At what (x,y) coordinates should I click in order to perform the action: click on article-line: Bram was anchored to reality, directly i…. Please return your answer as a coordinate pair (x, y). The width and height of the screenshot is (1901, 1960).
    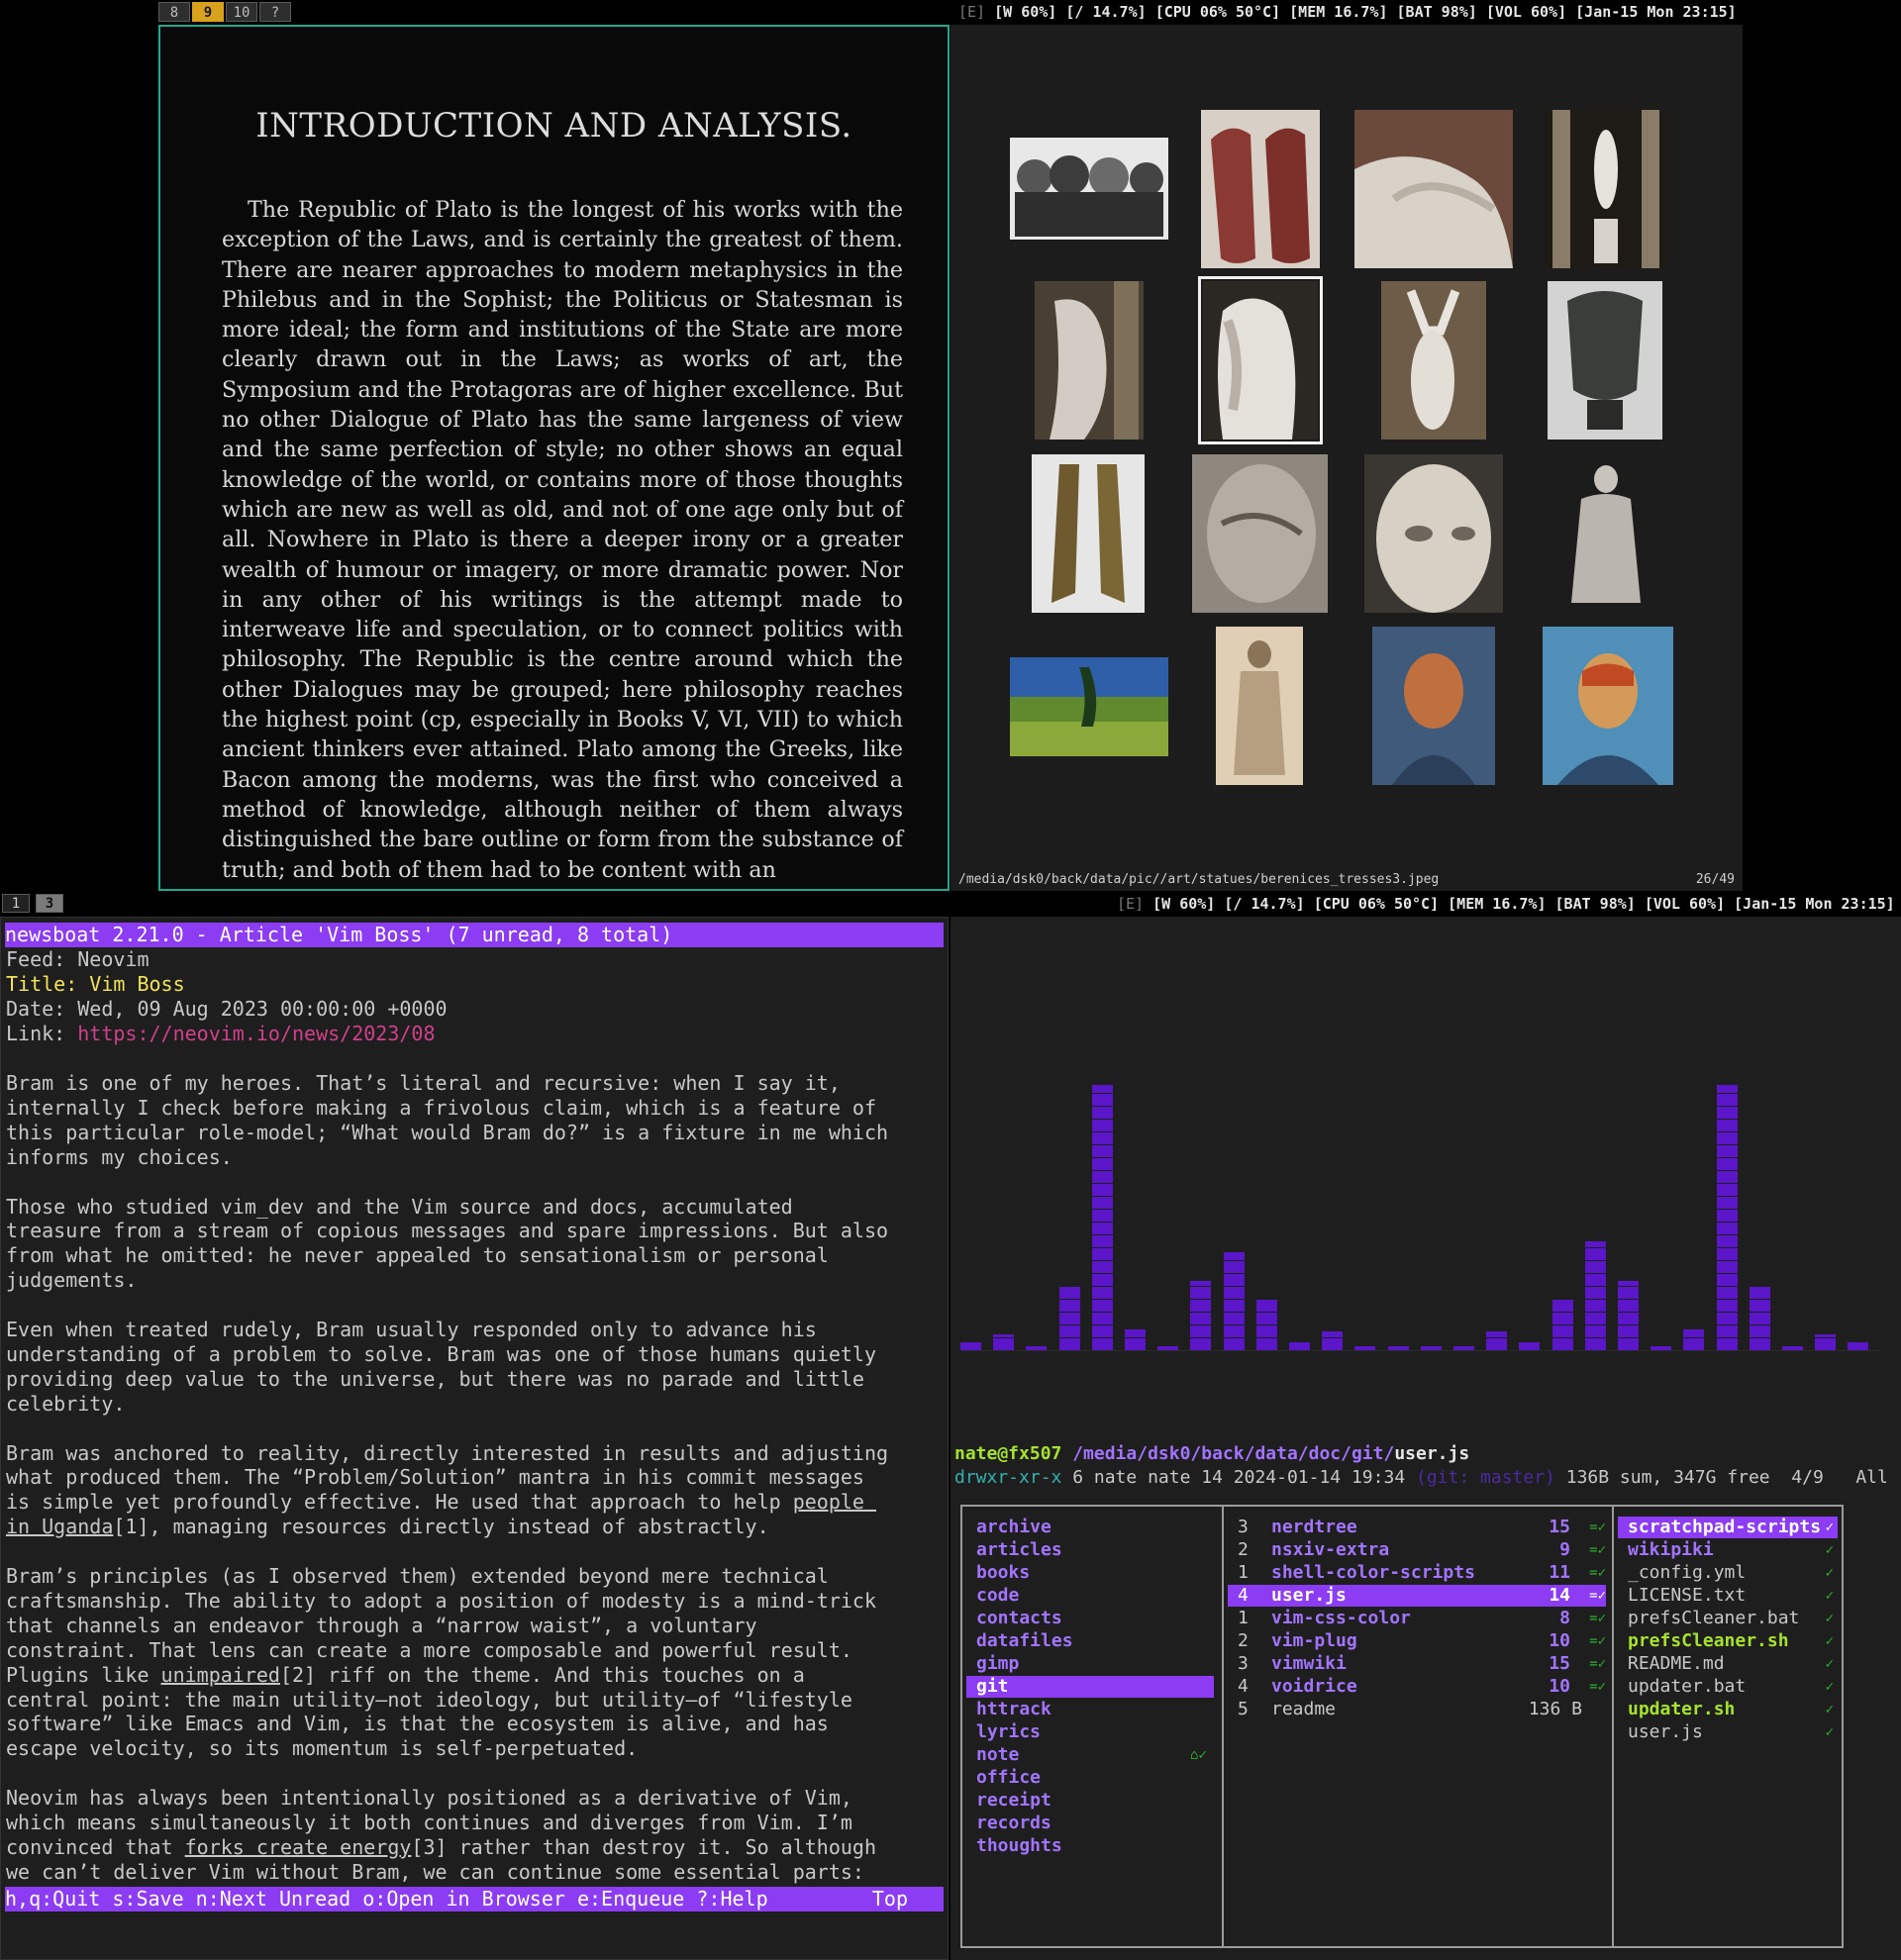
    Looking at the image, I should click on (447, 1452).